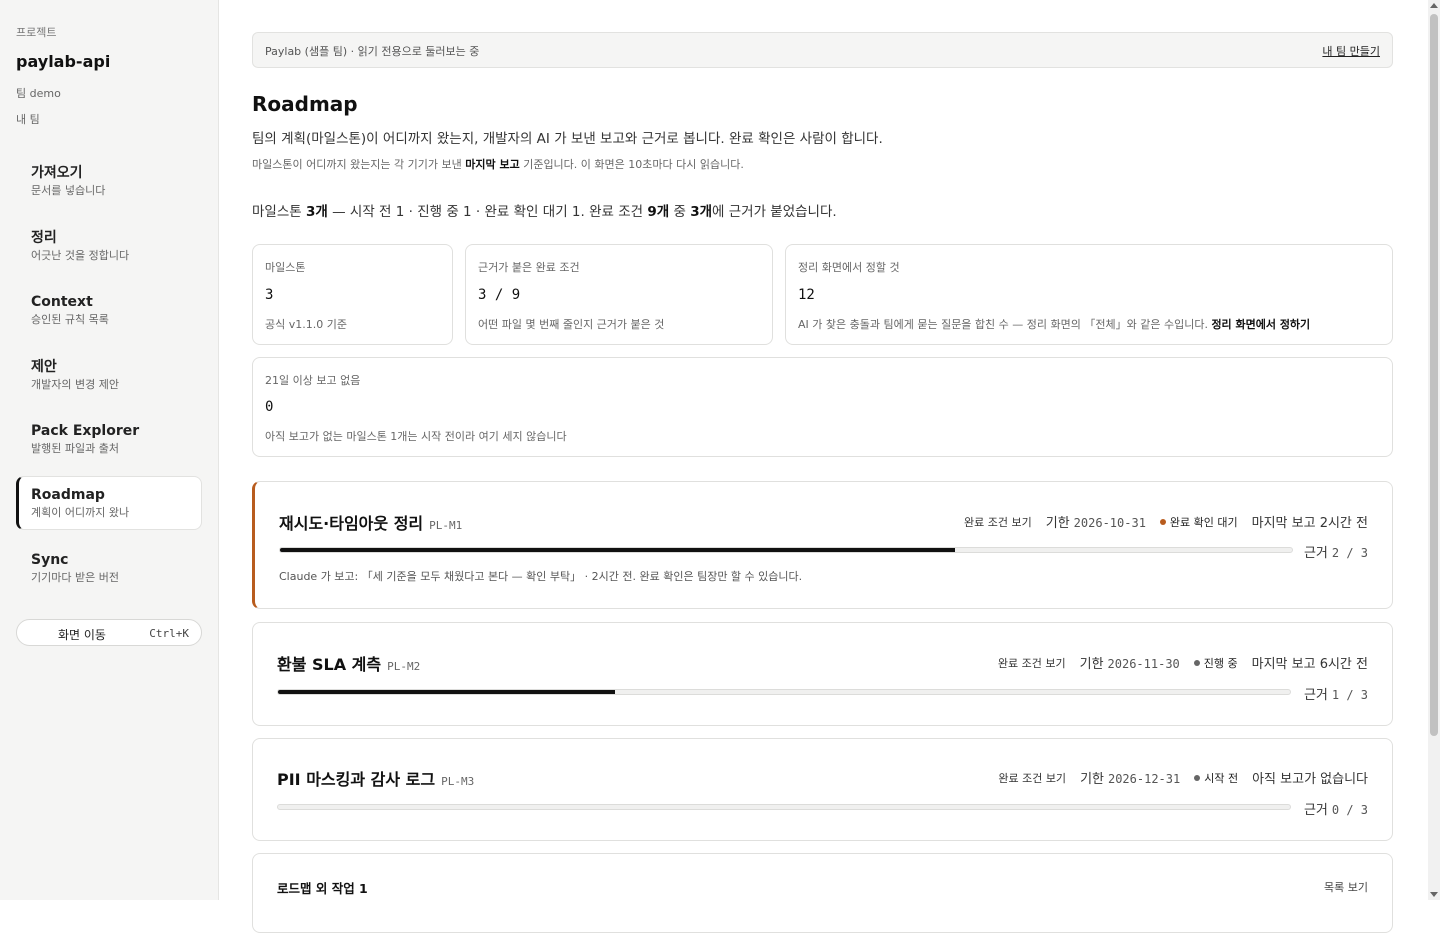 The image size is (1440, 933). I want to click on milestone-name: PII 마스킹과 감사 로그, so click(356, 779).